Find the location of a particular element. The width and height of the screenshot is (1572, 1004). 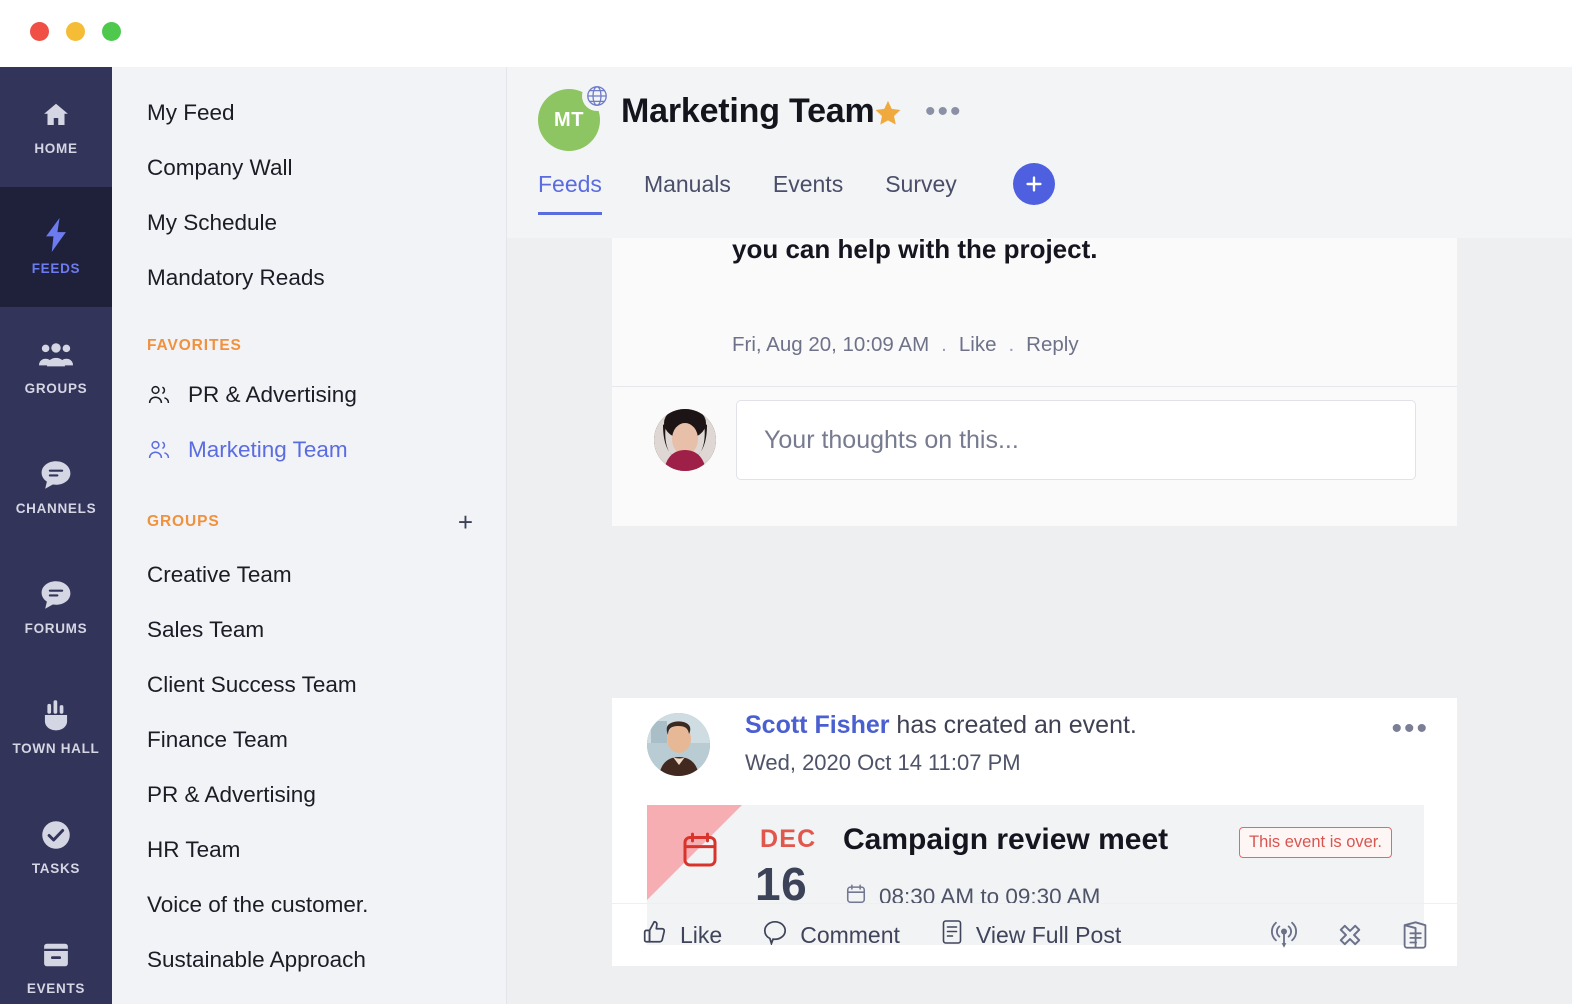

tab-events: Events is located at coordinates (808, 192).